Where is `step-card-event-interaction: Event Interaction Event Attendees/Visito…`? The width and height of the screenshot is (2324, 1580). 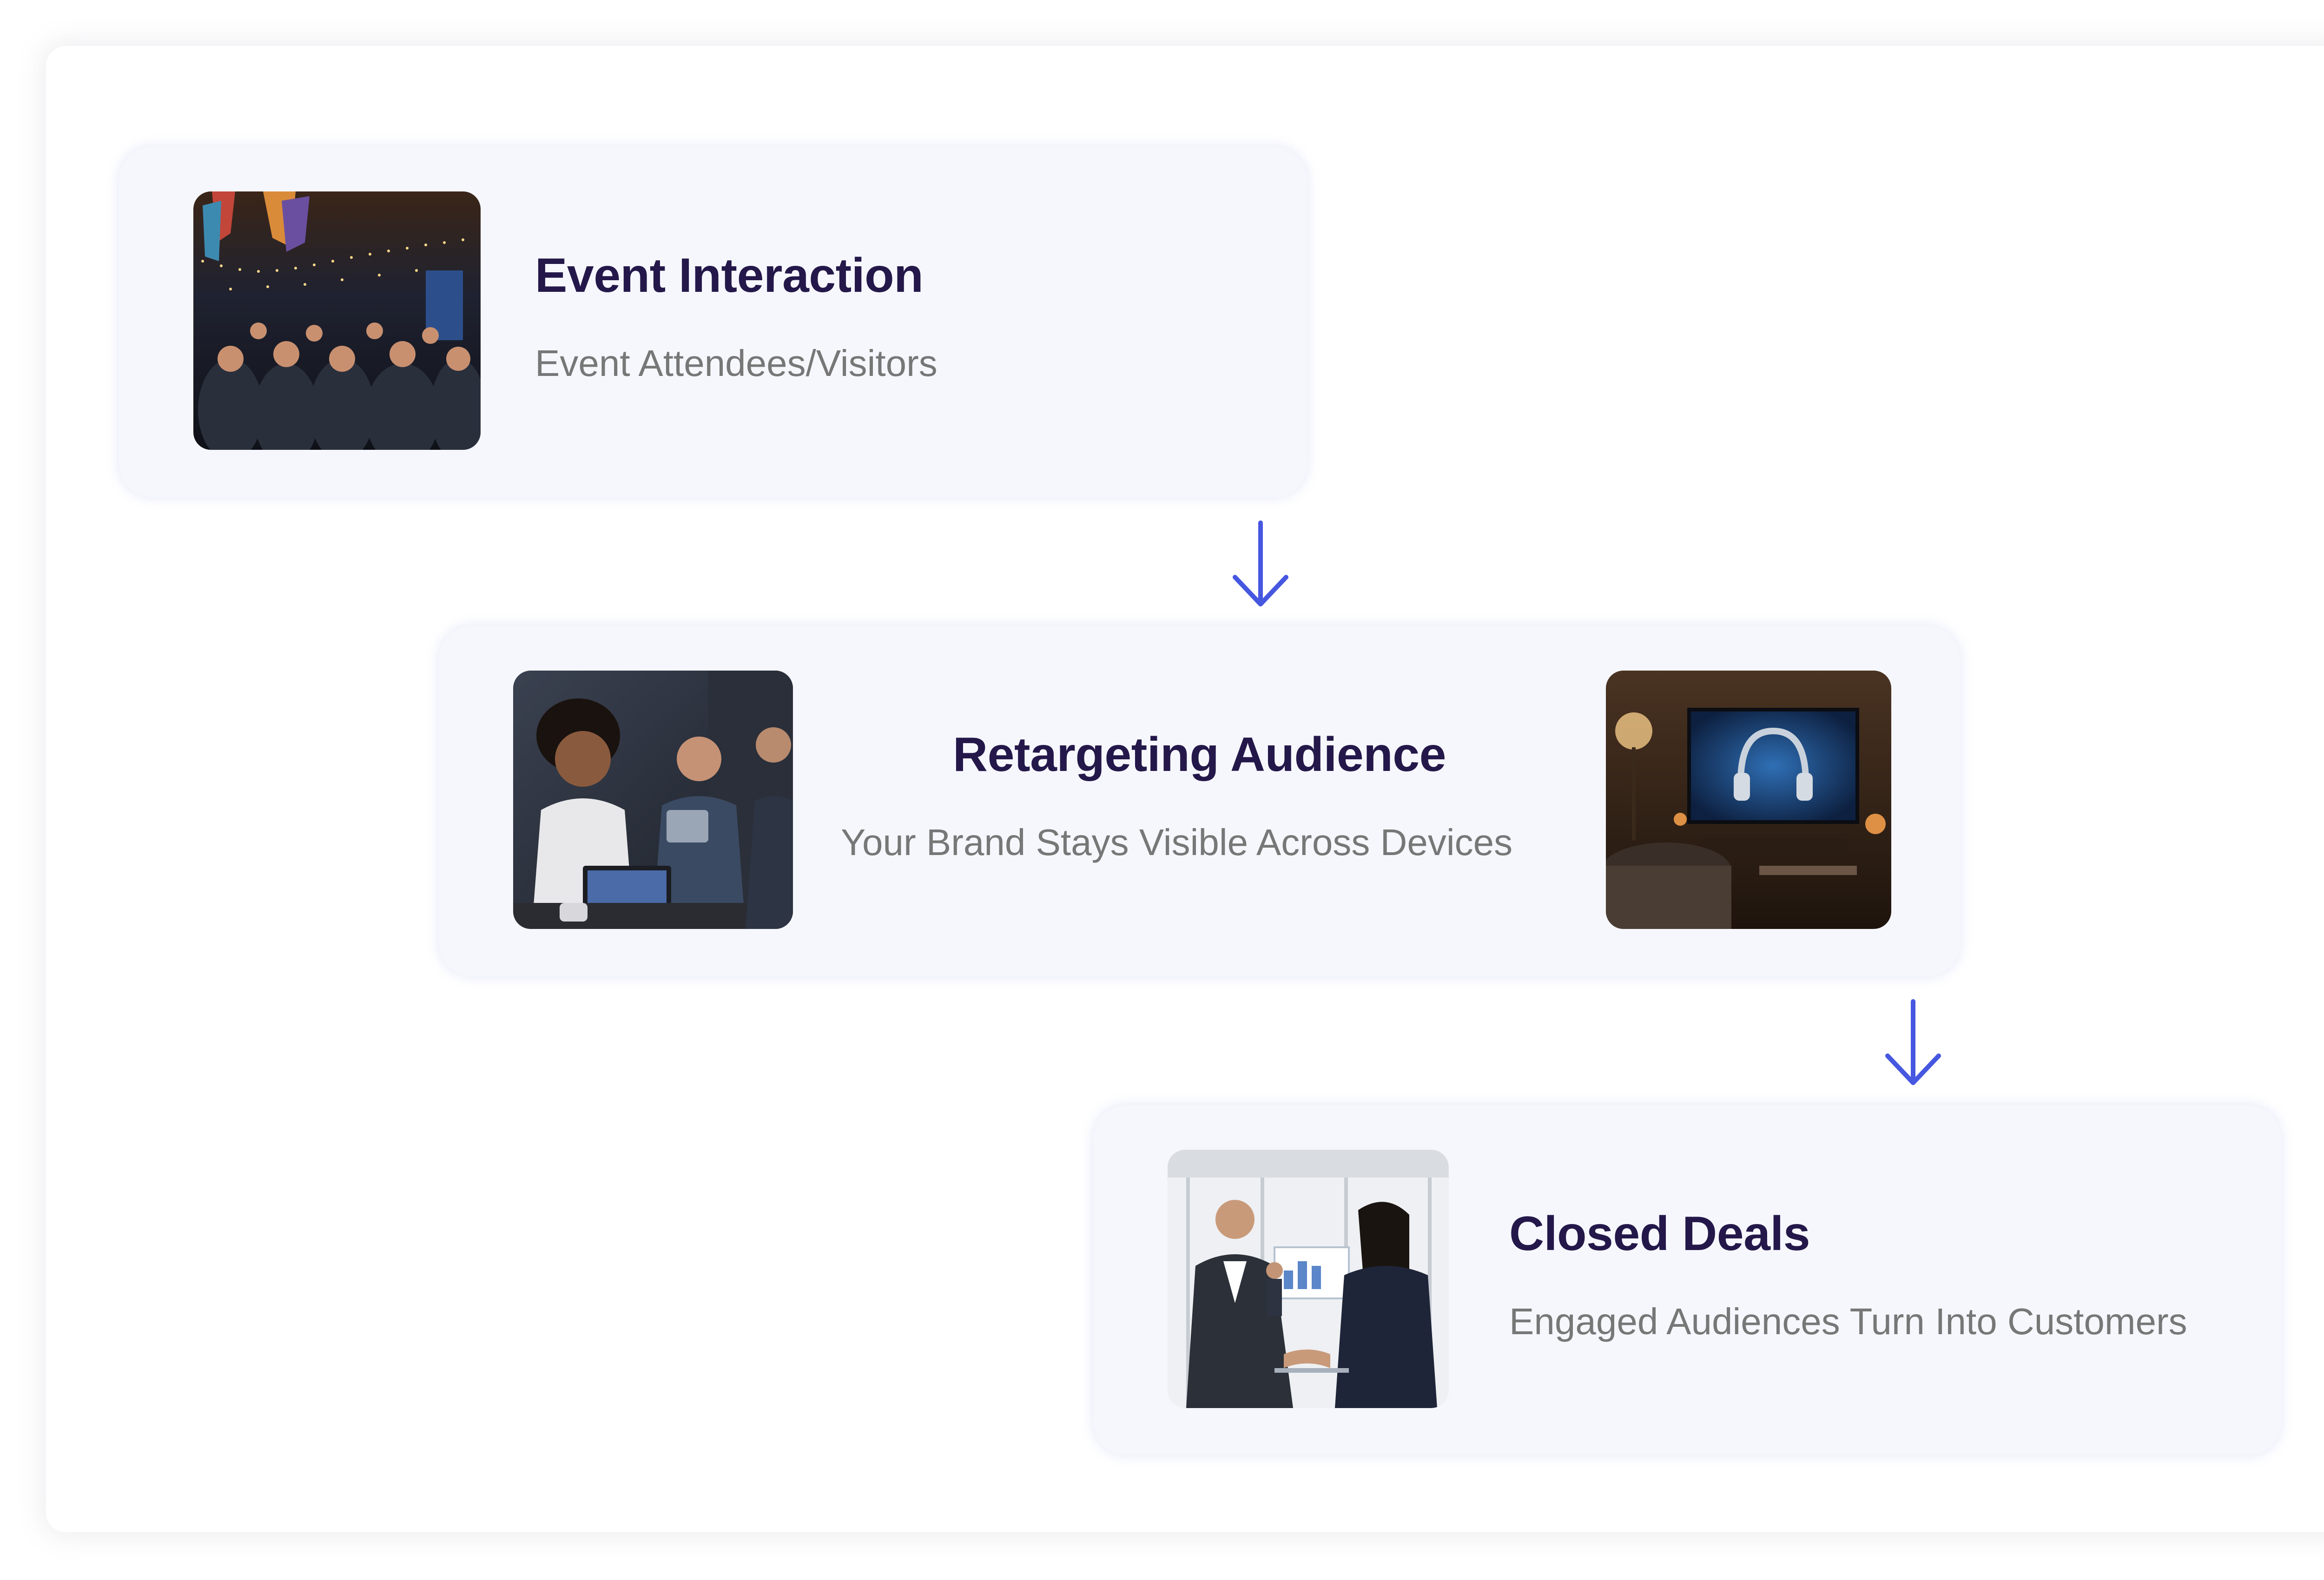 step-card-event-interaction: Event Interaction Event Attendees/Visito… is located at coordinates (713, 322).